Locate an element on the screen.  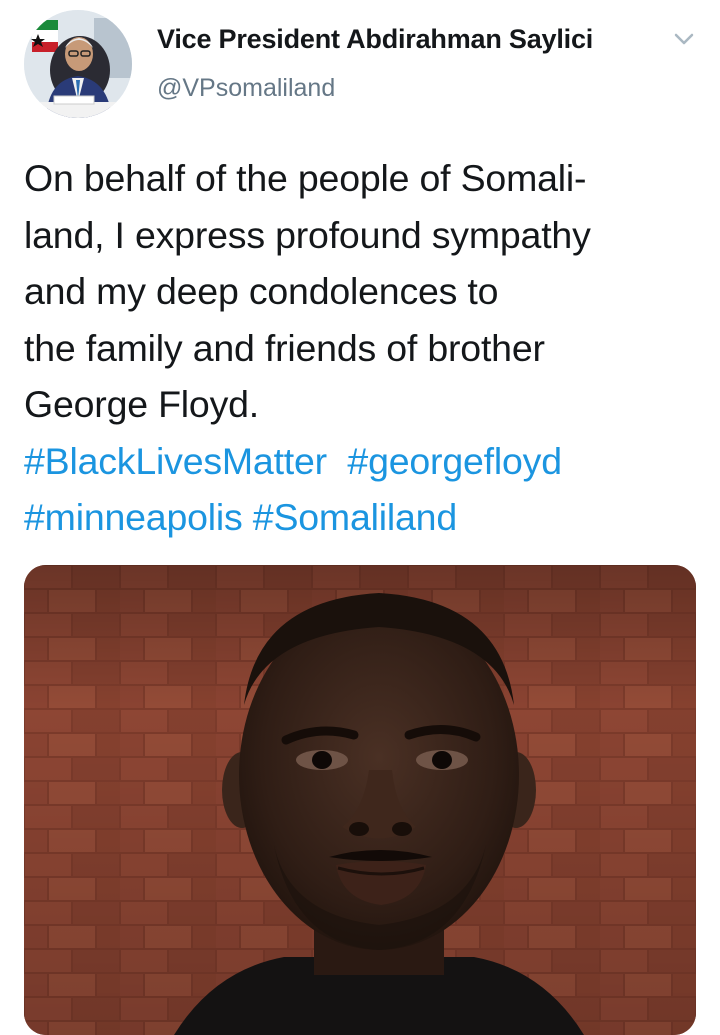
tweet-text-line: and my deep condolences to is located at coordinates (261, 291).